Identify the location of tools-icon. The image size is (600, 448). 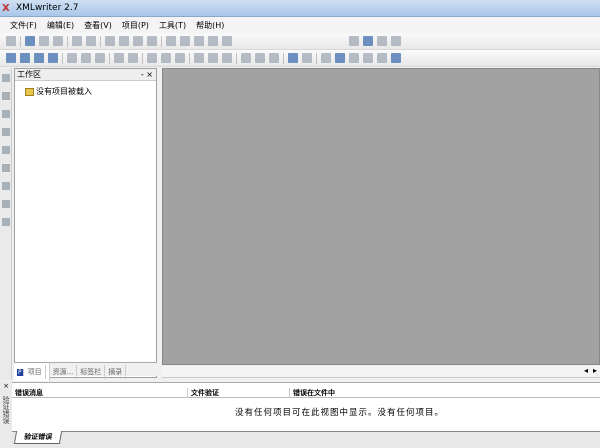
(100, 58).